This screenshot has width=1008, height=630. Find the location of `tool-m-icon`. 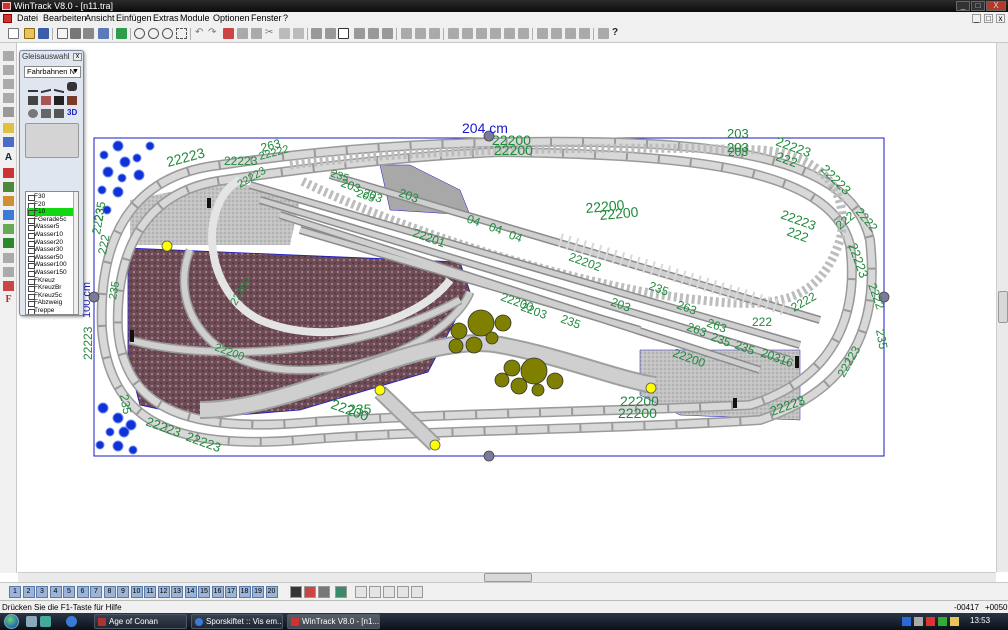

tool-m-icon is located at coordinates (584, 33).